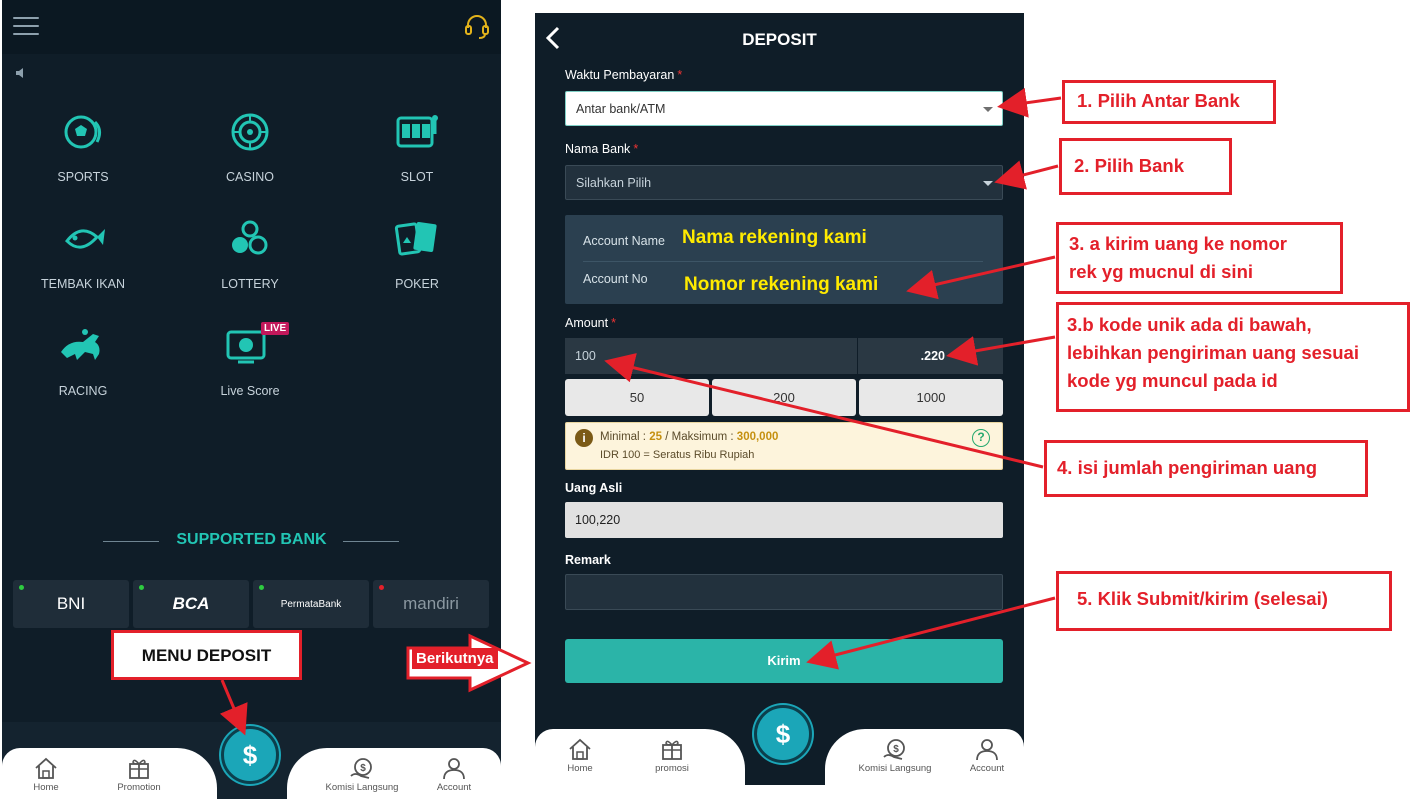  Describe the element at coordinates (362, 787) in the screenshot. I see `nav-label: Komisi Langsung` at that location.